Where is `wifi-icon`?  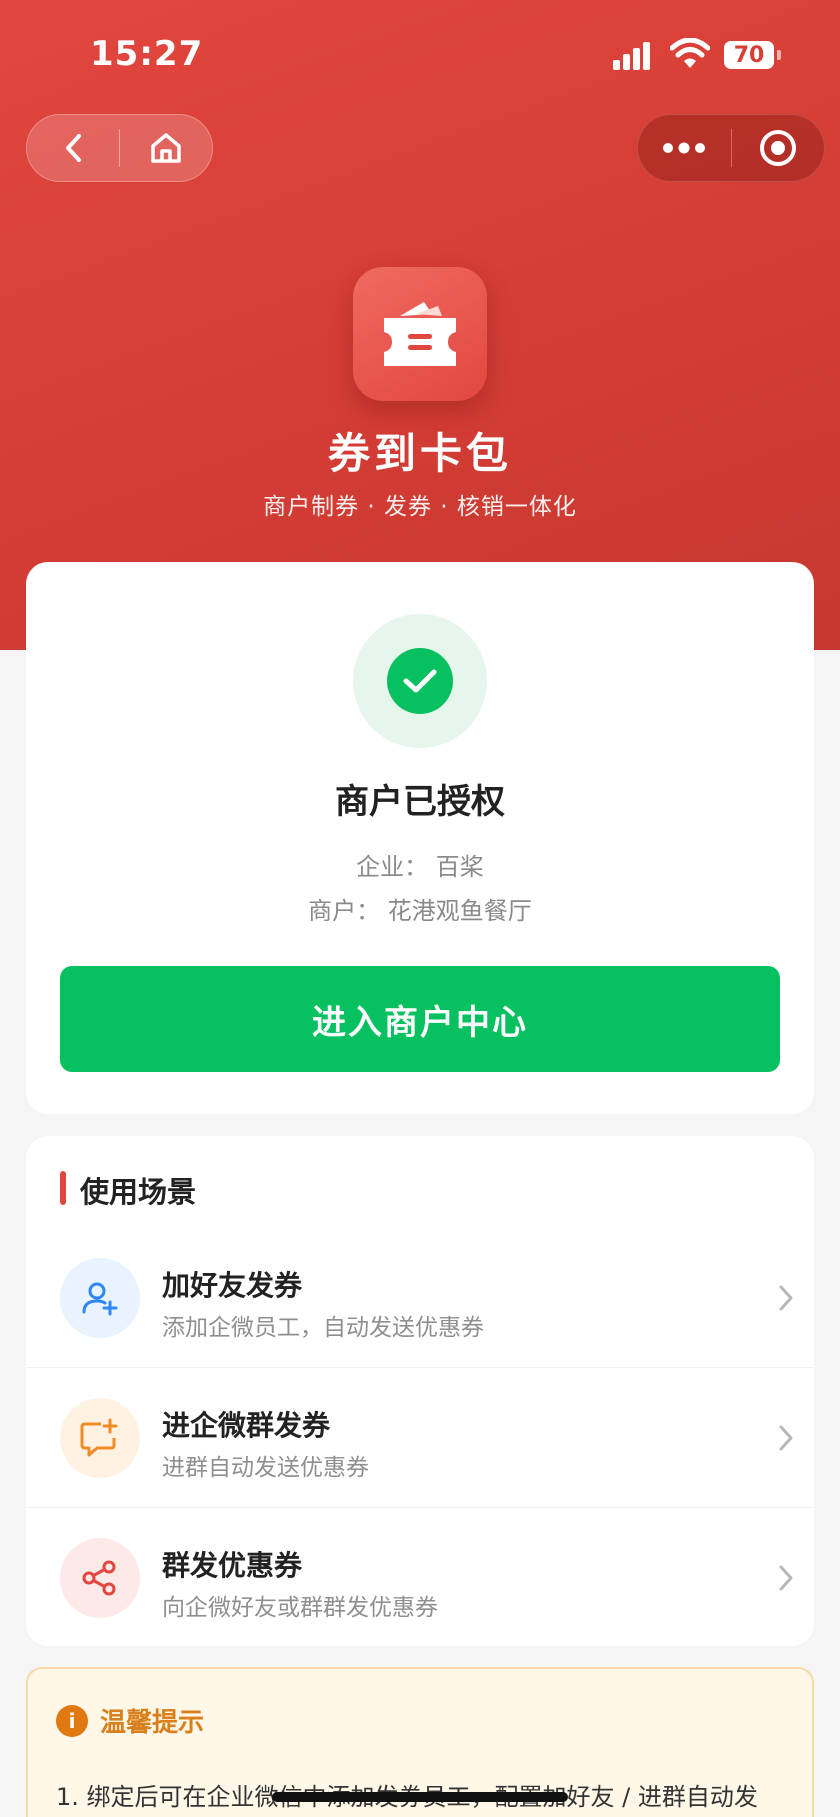 wifi-icon is located at coordinates (690, 53).